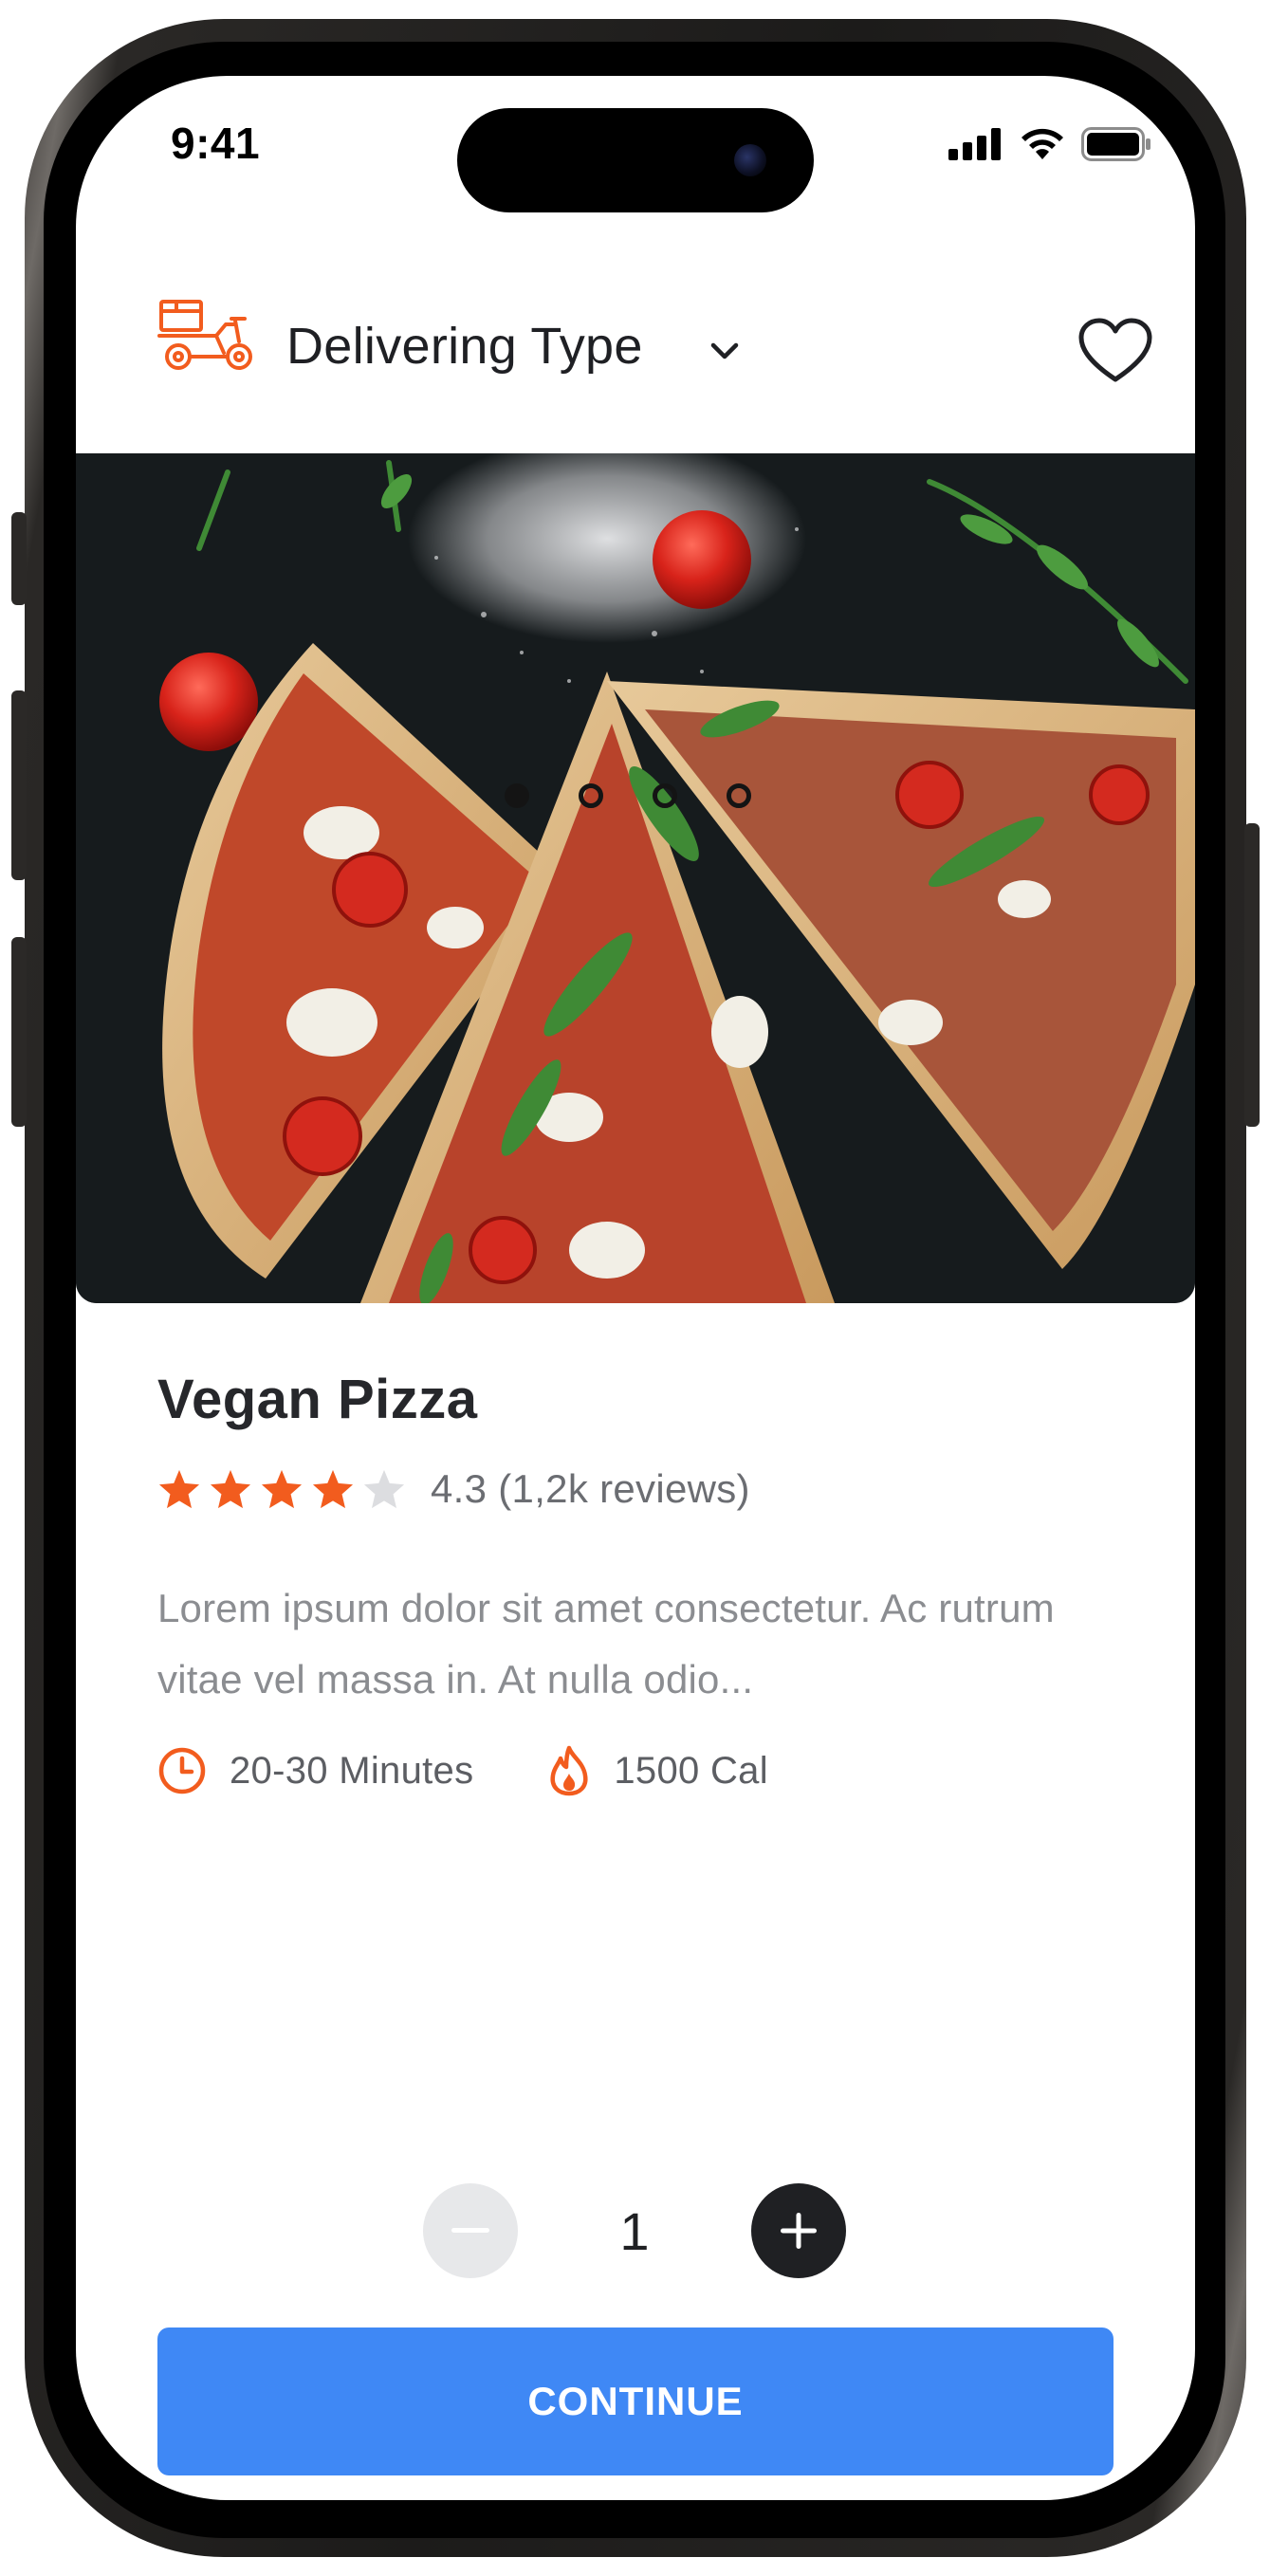 The image size is (1270, 2576). Describe the element at coordinates (725, 352) in the screenshot. I see `chevron-down-icon` at that location.